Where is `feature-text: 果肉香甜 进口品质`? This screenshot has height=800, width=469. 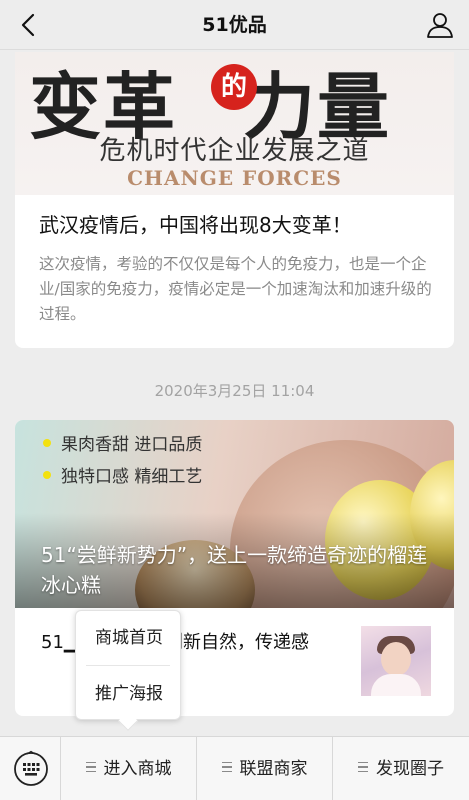 feature-text: 果肉香甜 进口品质 is located at coordinates (132, 445).